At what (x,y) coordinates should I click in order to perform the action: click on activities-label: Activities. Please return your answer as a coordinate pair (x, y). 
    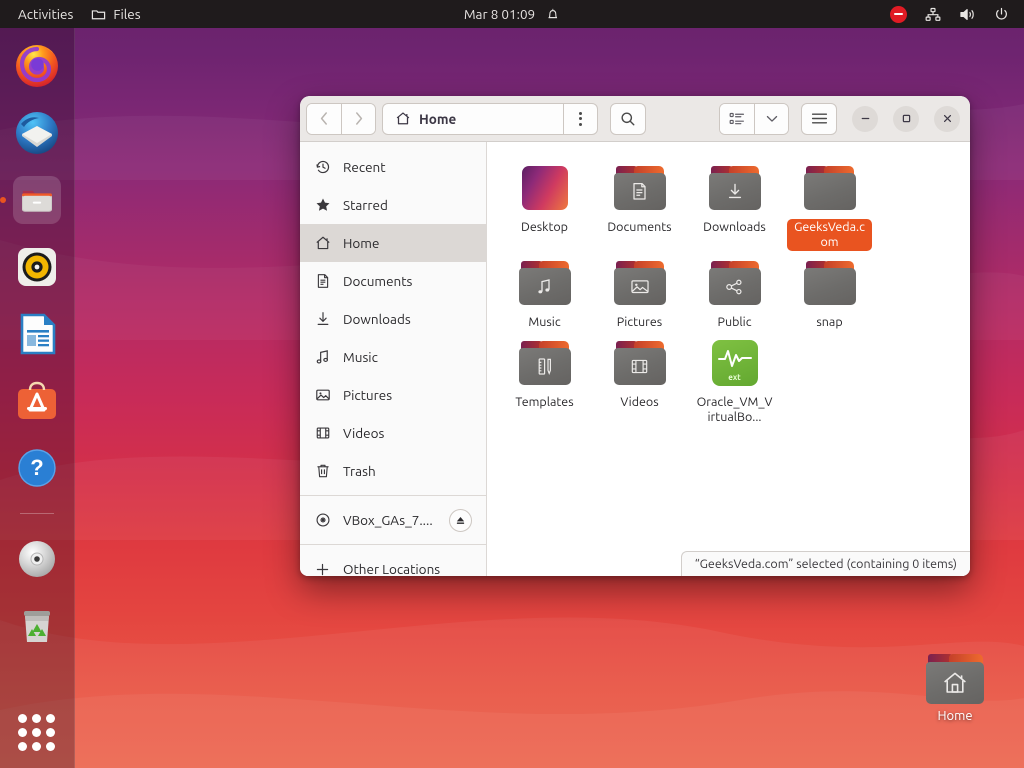
    Looking at the image, I should click on (46, 14).